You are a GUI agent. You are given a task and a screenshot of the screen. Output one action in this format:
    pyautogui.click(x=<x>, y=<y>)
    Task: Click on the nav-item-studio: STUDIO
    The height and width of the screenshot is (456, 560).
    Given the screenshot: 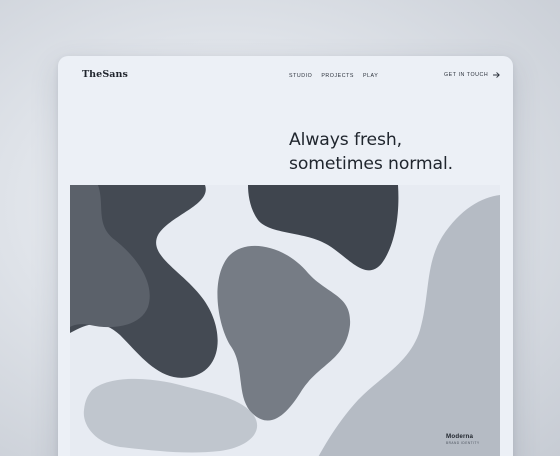 What is the action you would take?
    pyautogui.click(x=300, y=76)
    